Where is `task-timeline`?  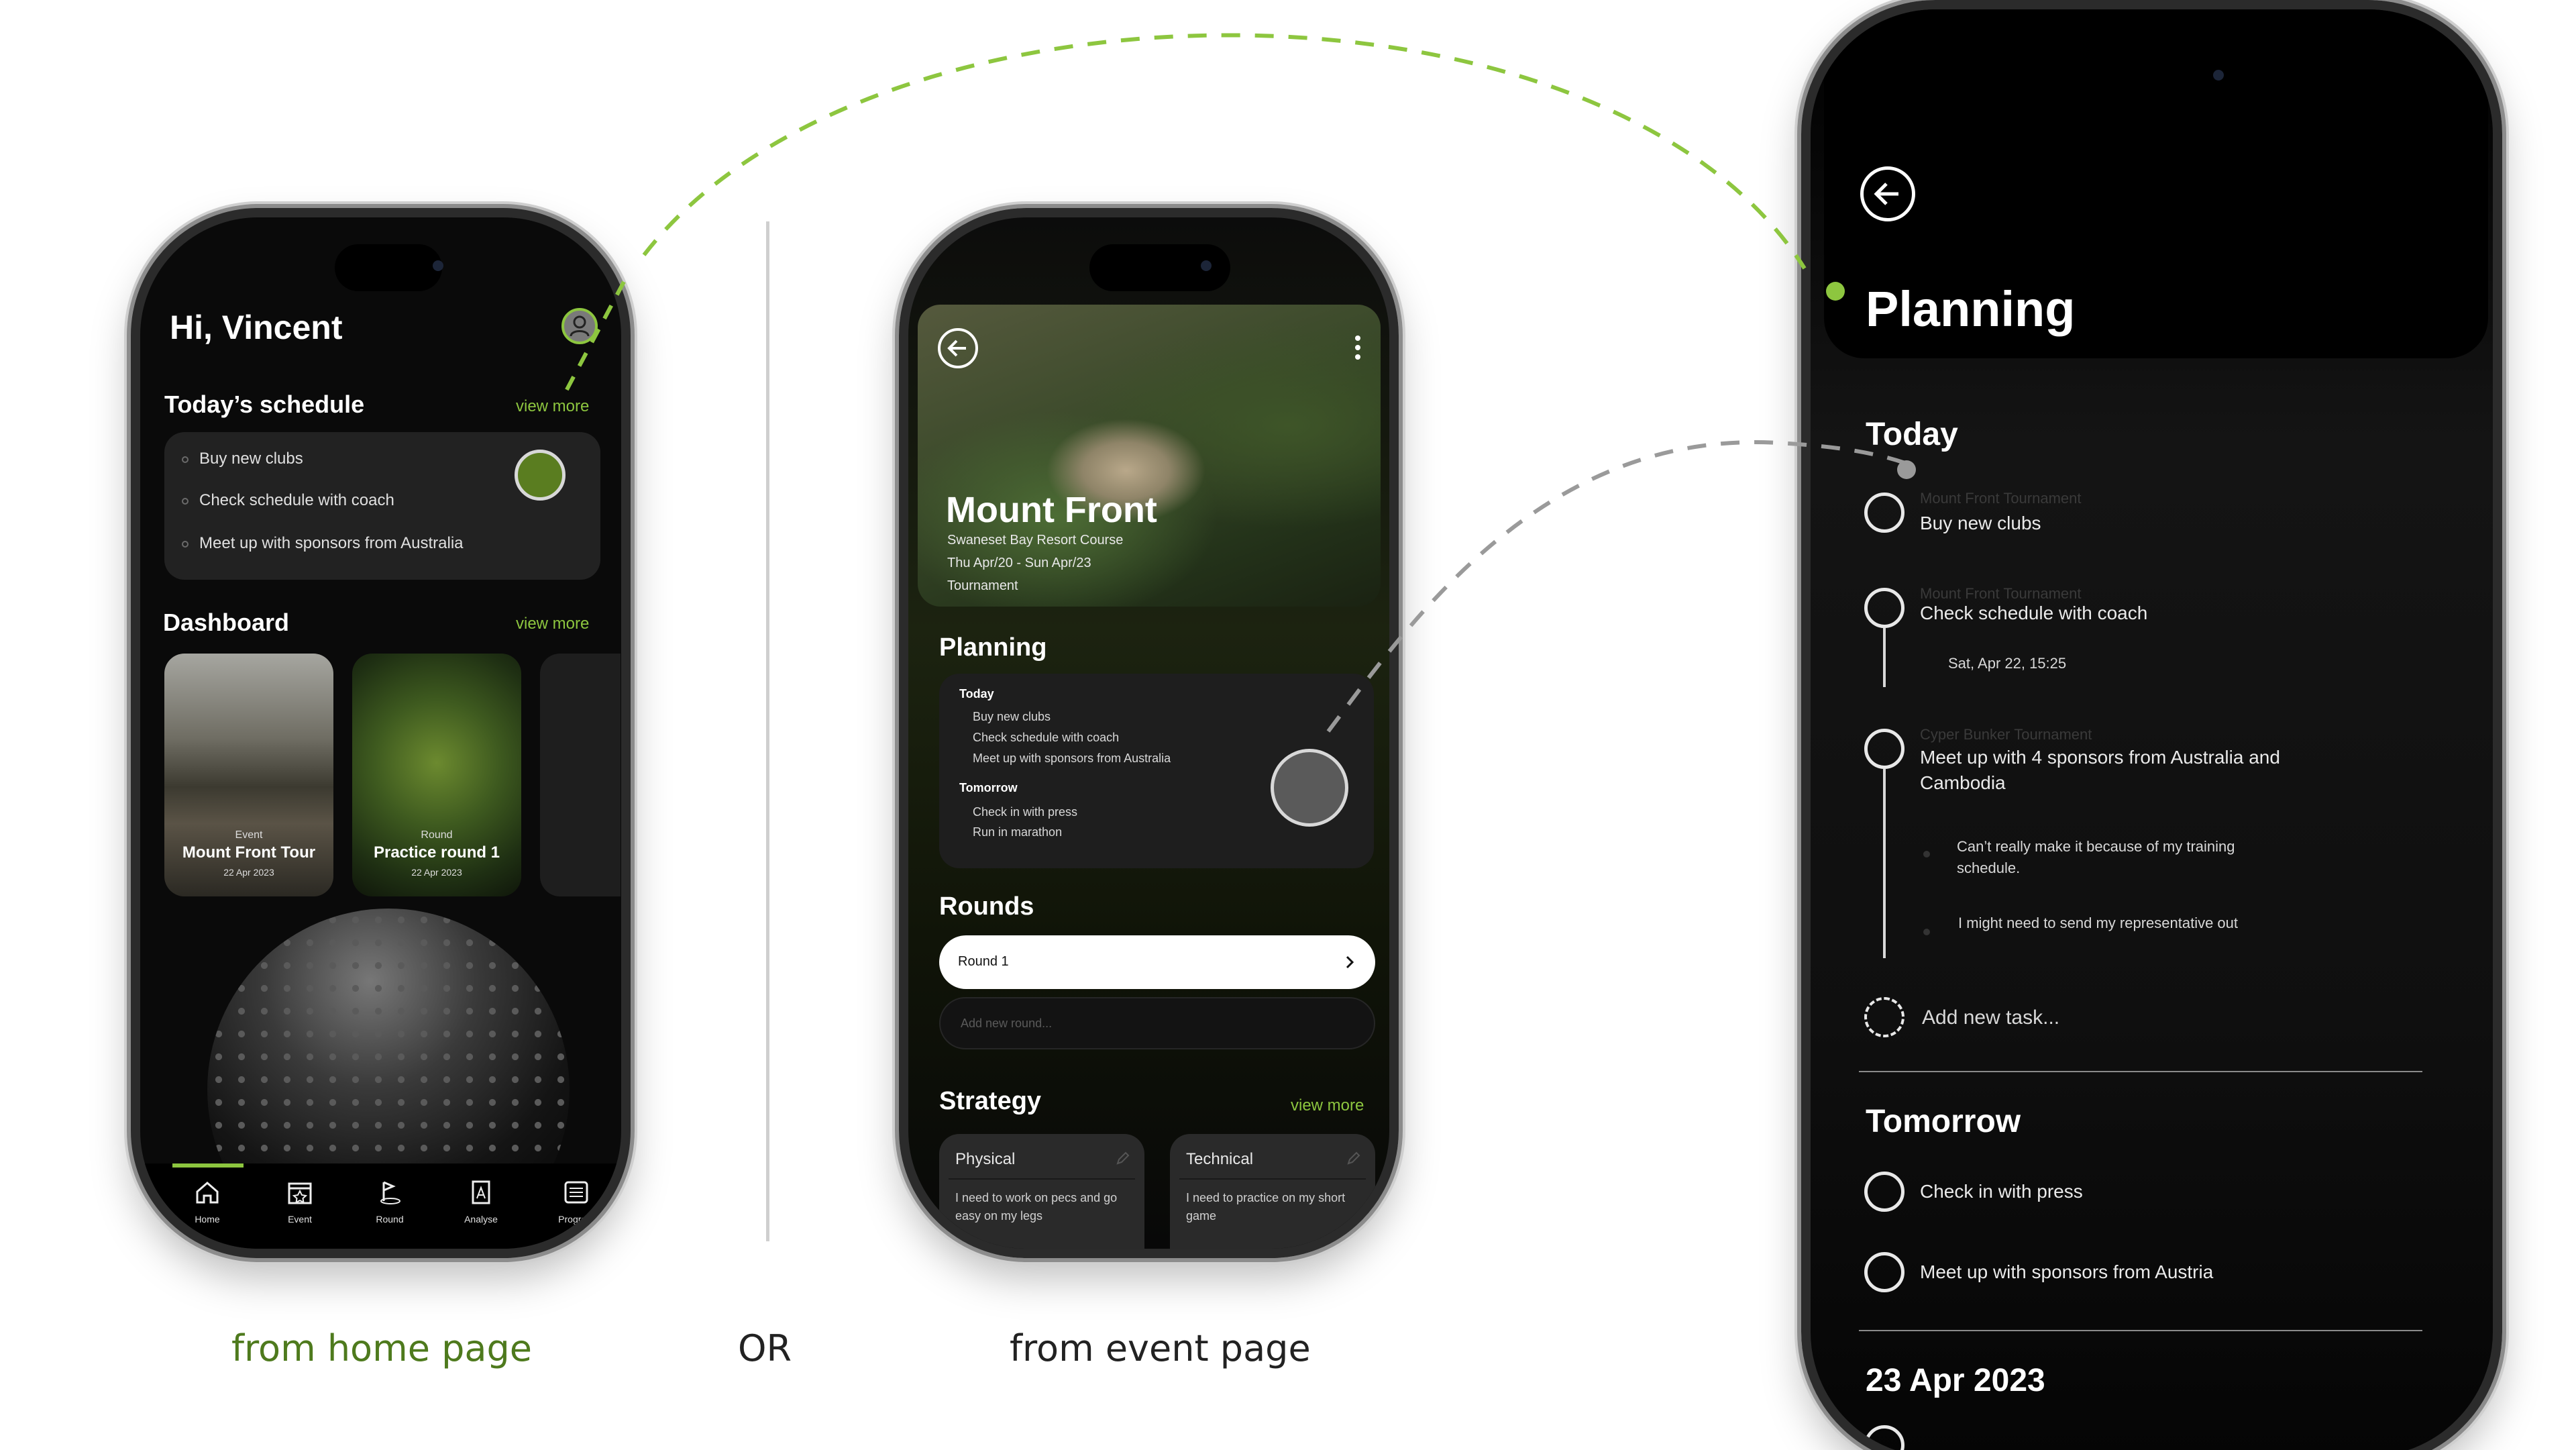 task-timeline is located at coordinates (1884, 657).